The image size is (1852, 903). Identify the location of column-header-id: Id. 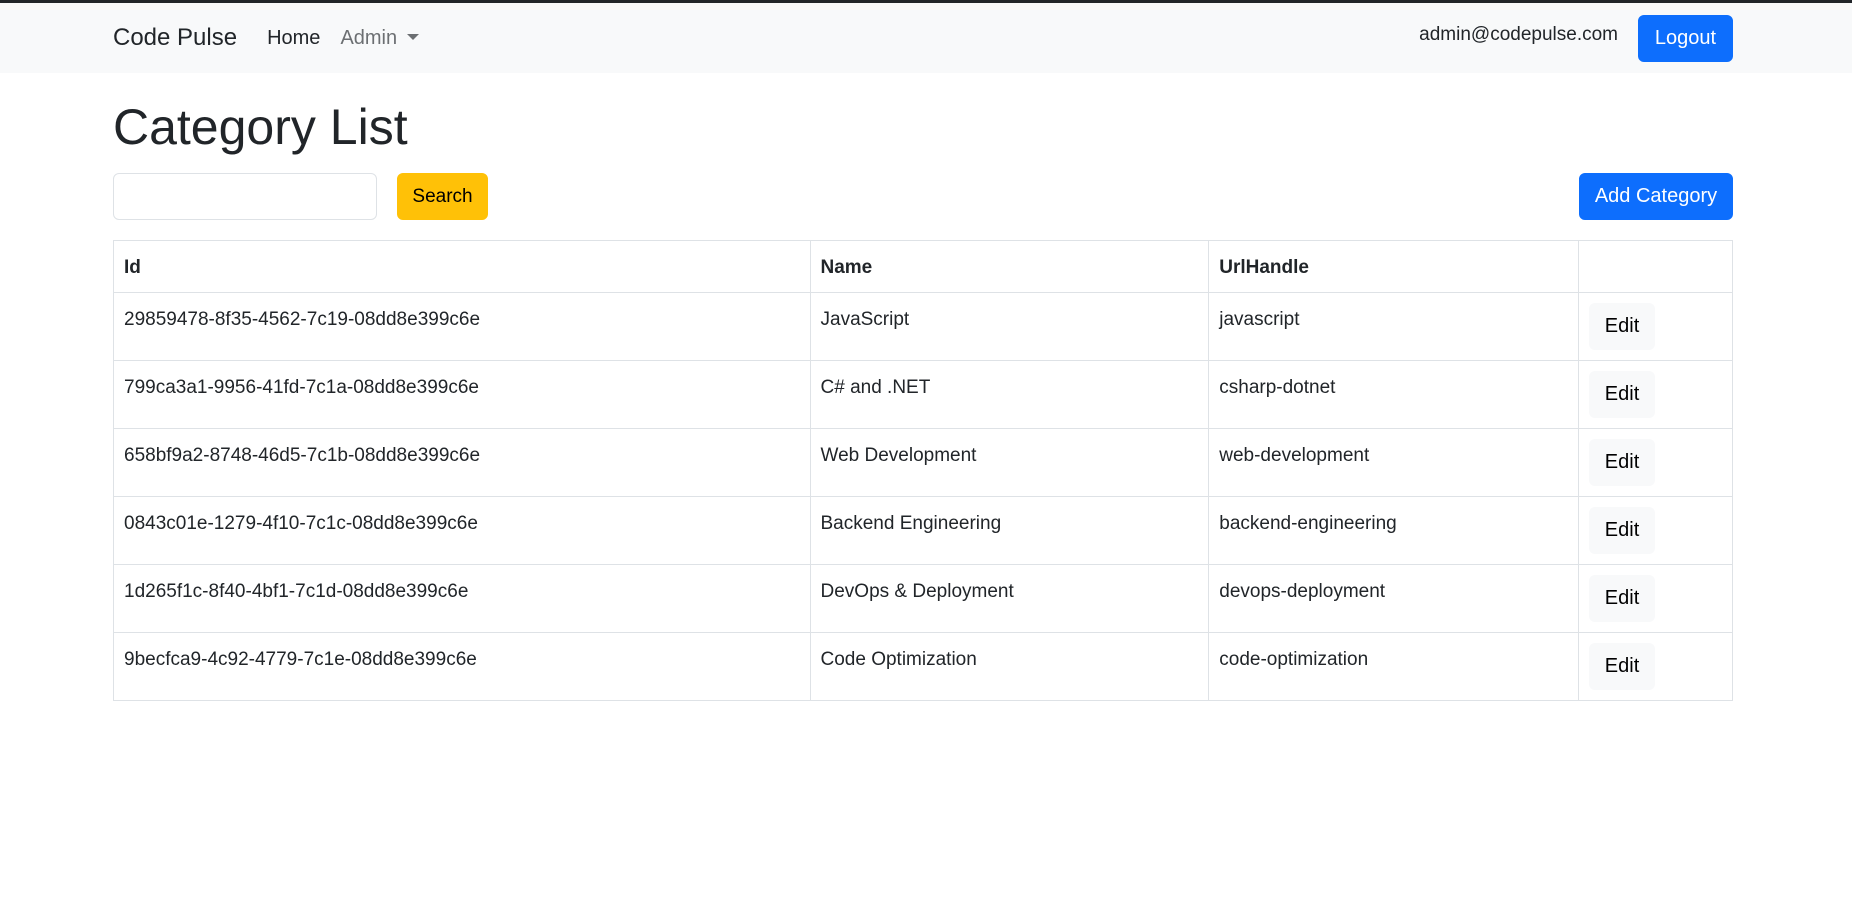
(462, 266).